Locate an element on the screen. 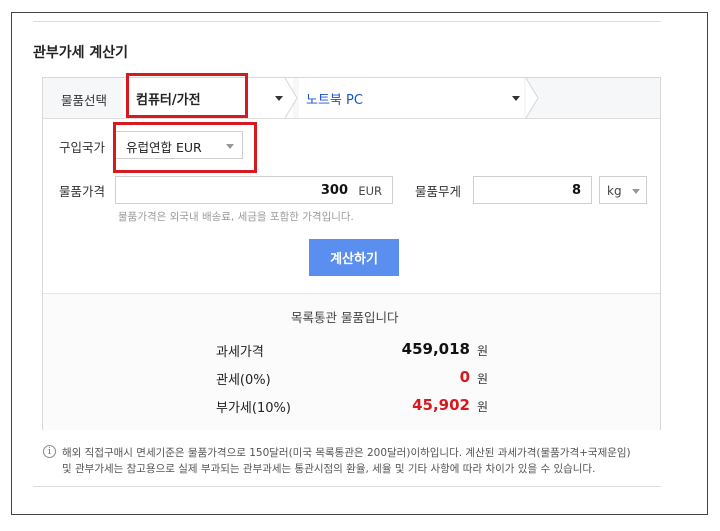  bottom-divider is located at coordinates (347, 486).